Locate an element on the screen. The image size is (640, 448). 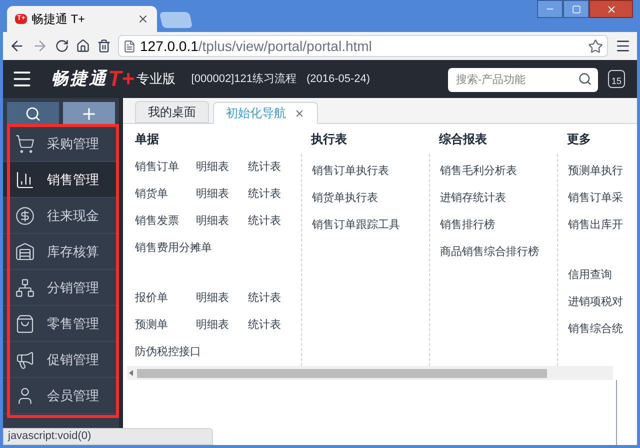
calendar-day: 15 is located at coordinates (616, 81).